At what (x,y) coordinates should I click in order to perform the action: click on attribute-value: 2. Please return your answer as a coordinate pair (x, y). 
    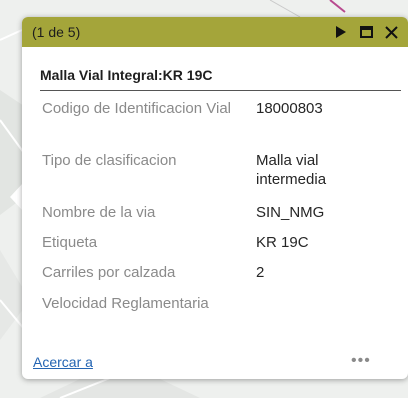
    Looking at the image, I should click on (260, 272).